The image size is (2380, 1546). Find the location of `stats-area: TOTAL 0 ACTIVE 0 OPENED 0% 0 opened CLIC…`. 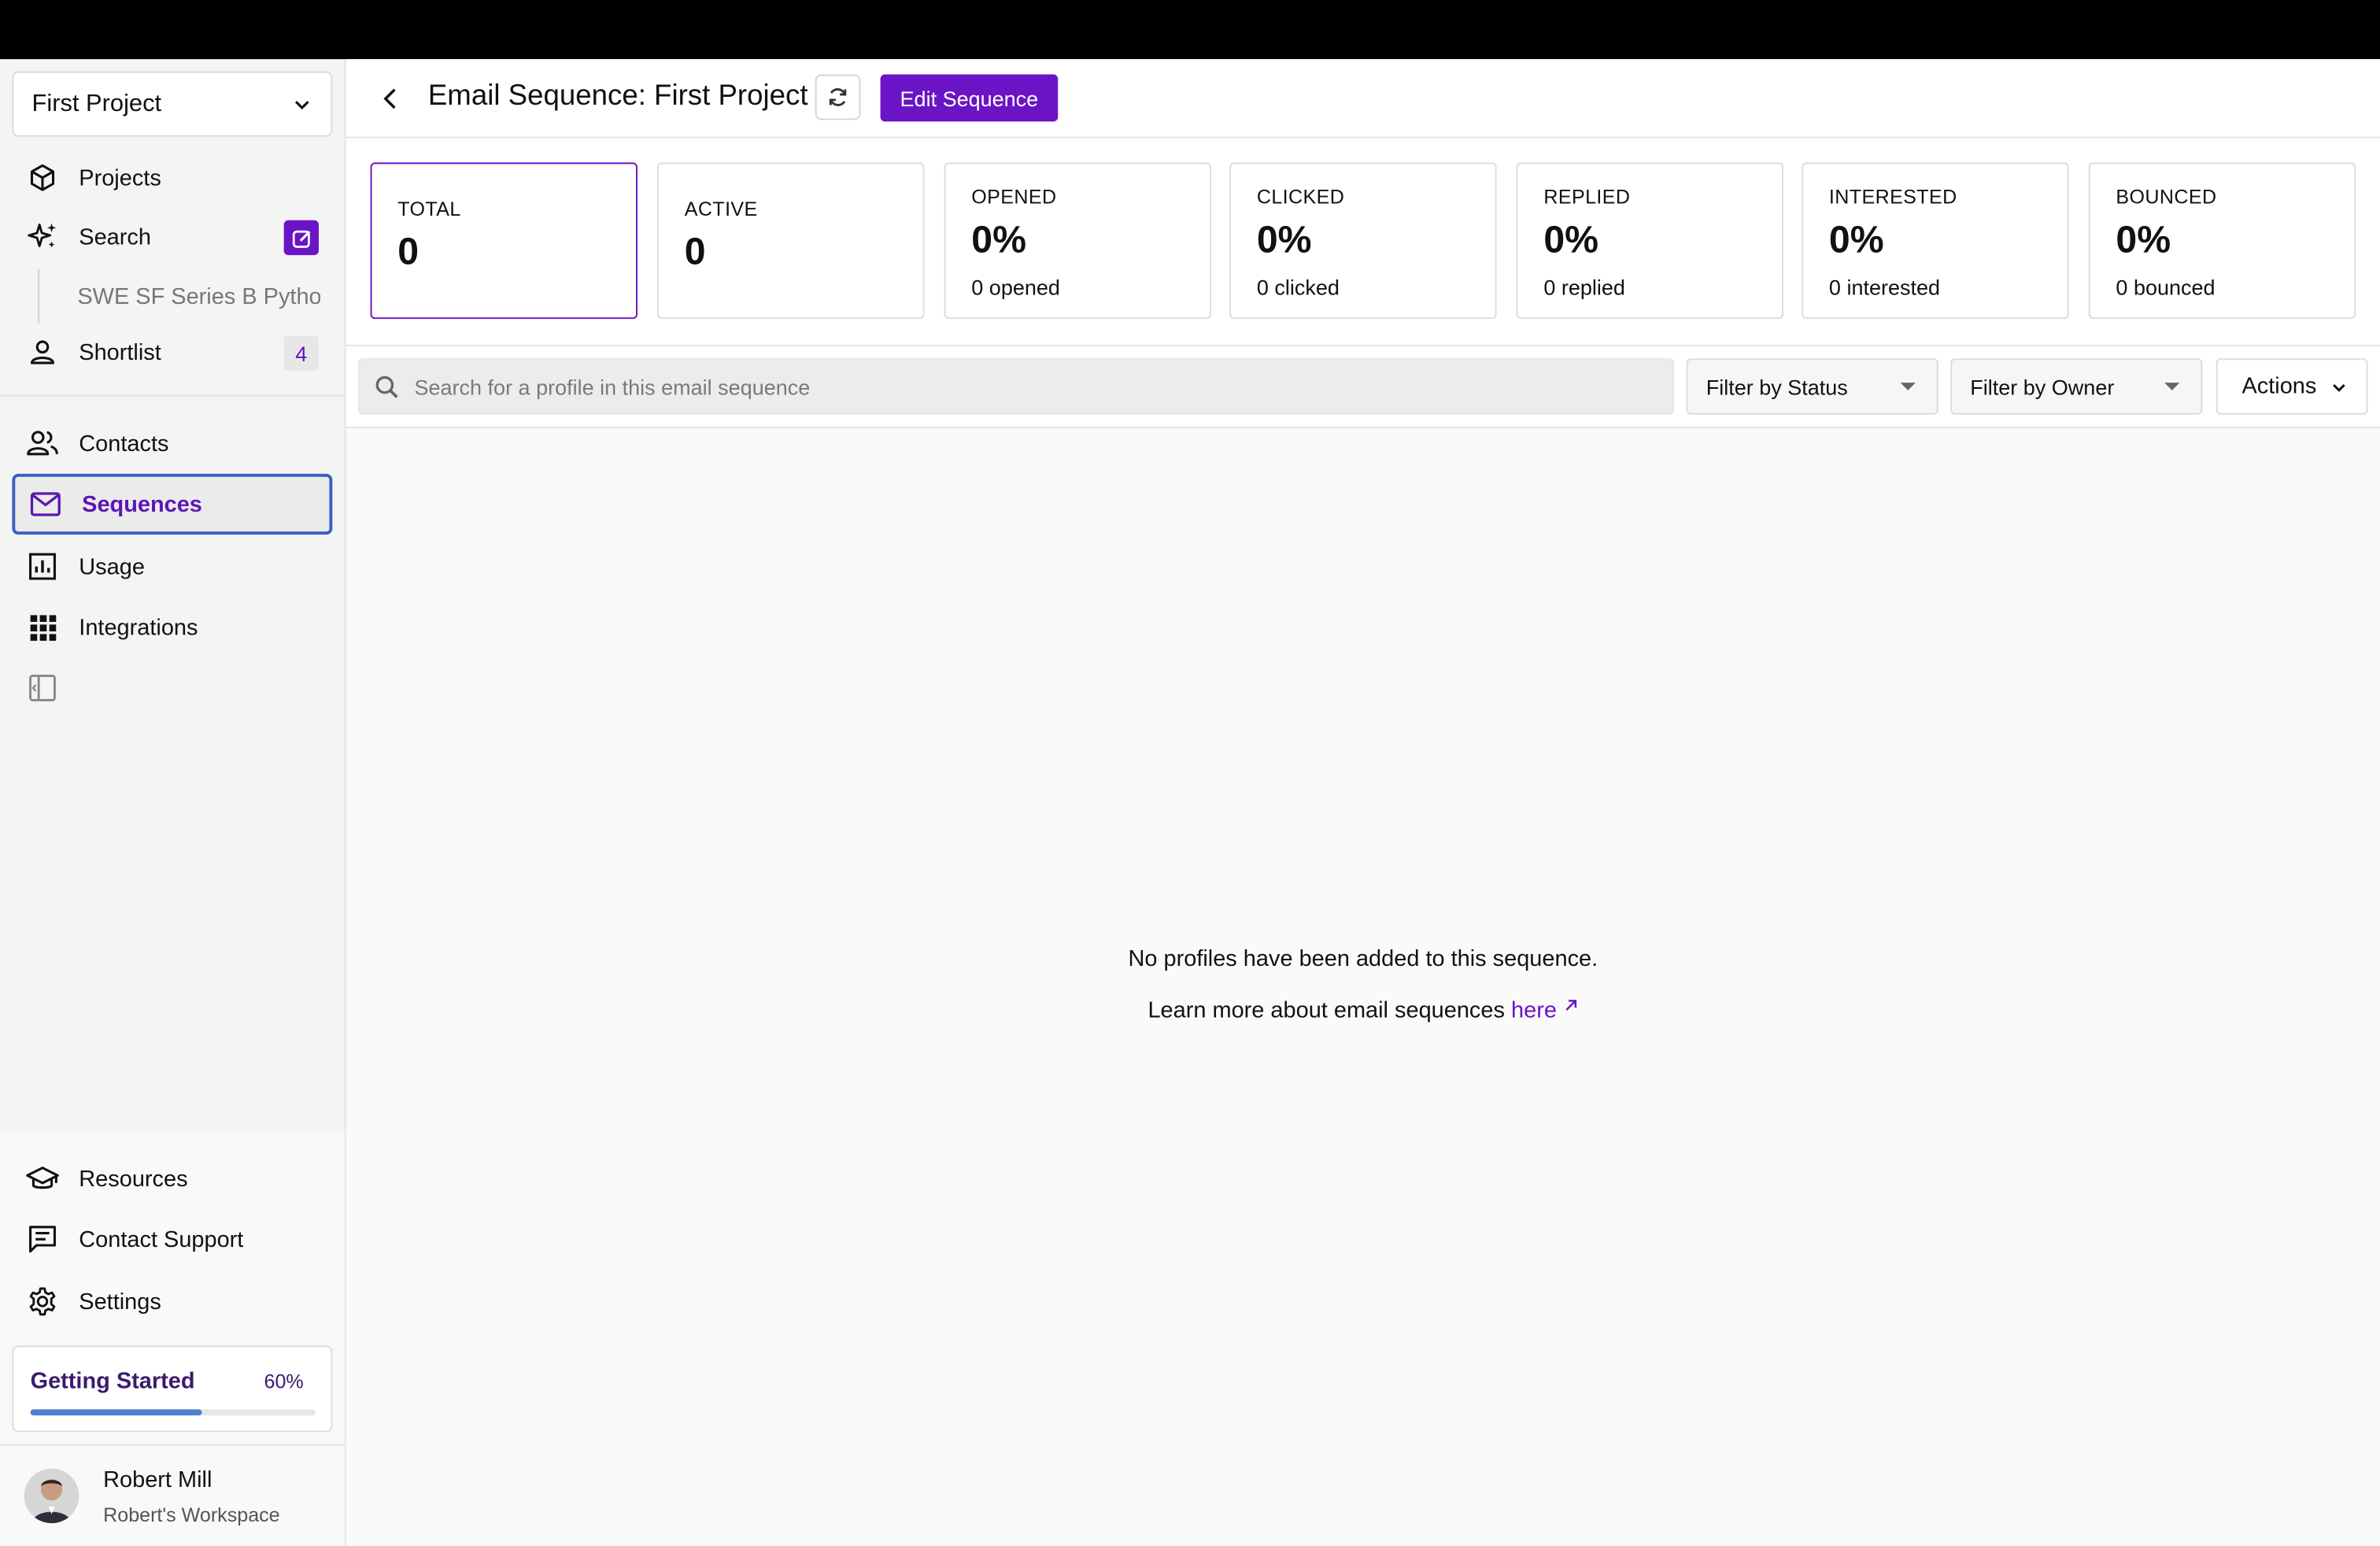

stats-area: TOTAL 0 ACTIVE 0 OPENED 0% 0 opened CLIC… is located at coordinates (1363, 242).